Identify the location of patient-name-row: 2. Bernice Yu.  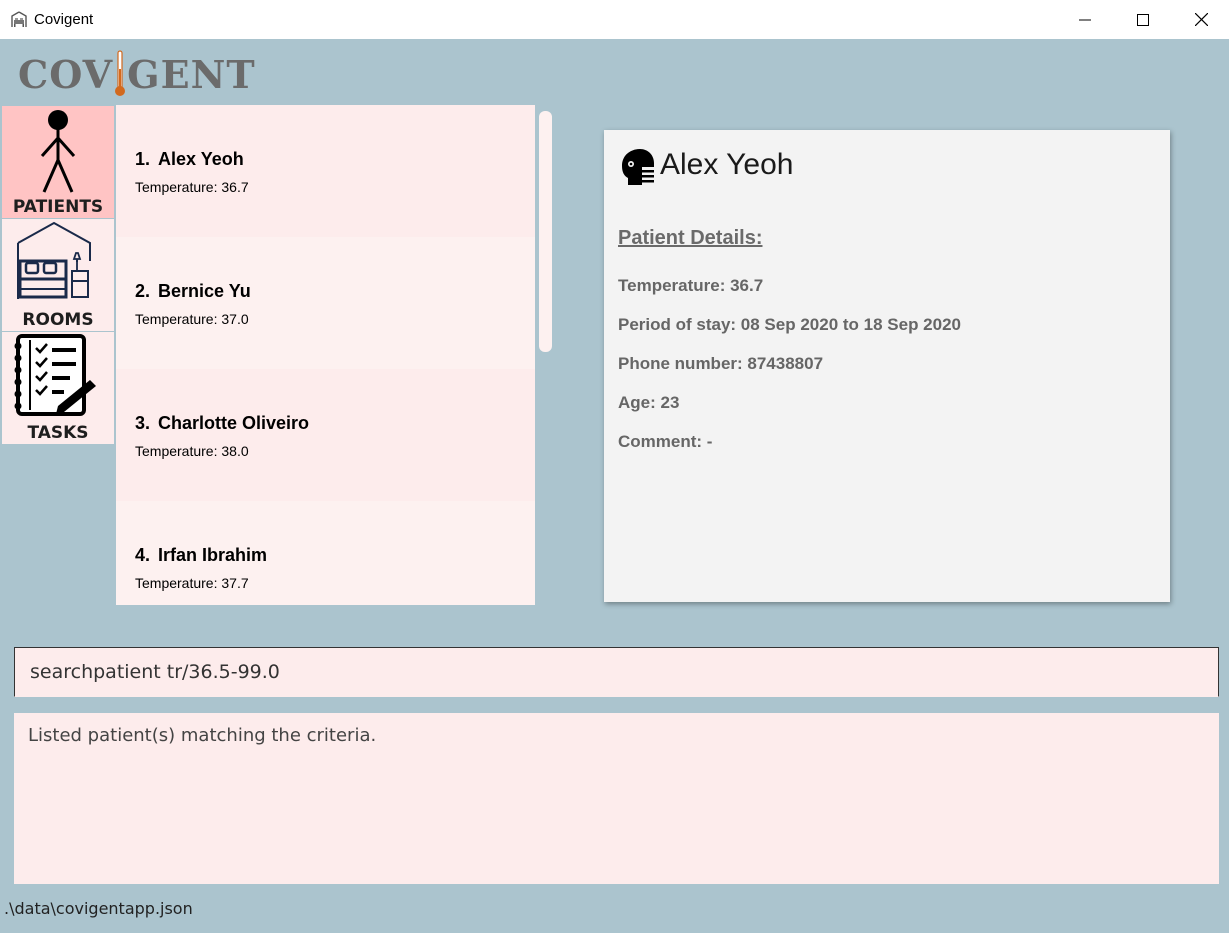
(193, 291).